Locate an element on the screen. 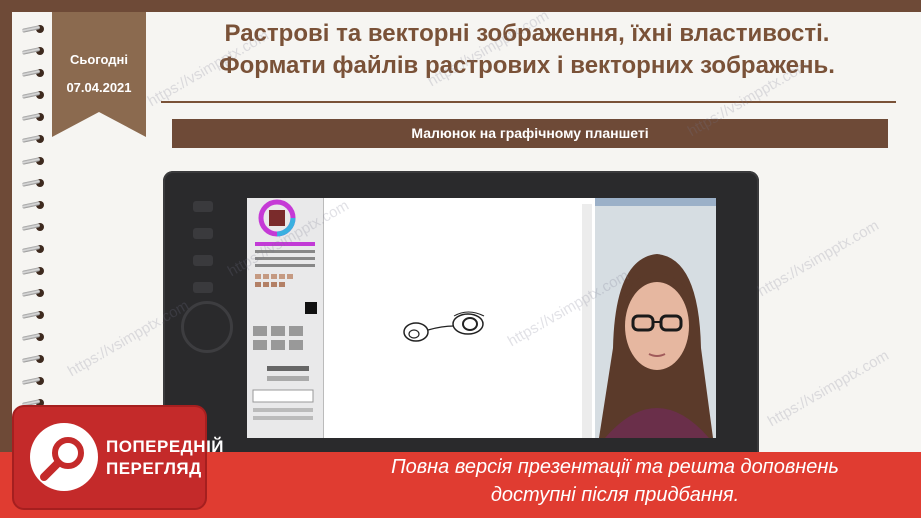  canvas-scrollbar is located at coordinates (587, 321).